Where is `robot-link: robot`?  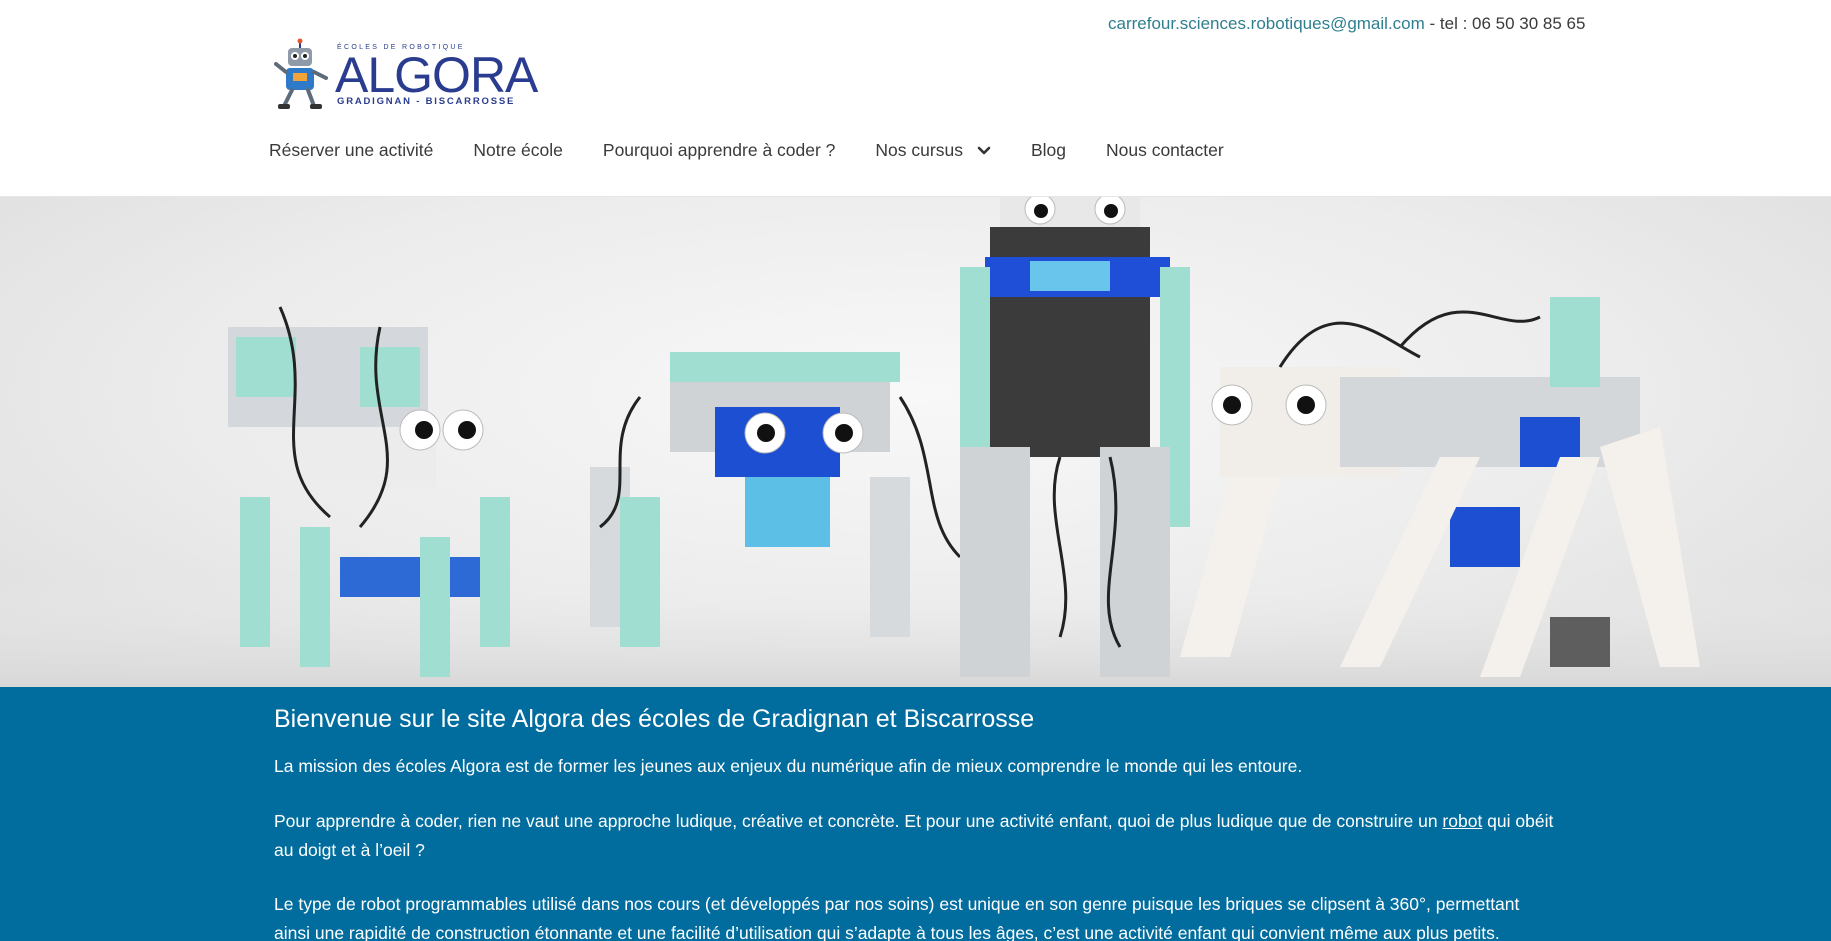
robot-link: robot is located at coordinates (1462, 821).